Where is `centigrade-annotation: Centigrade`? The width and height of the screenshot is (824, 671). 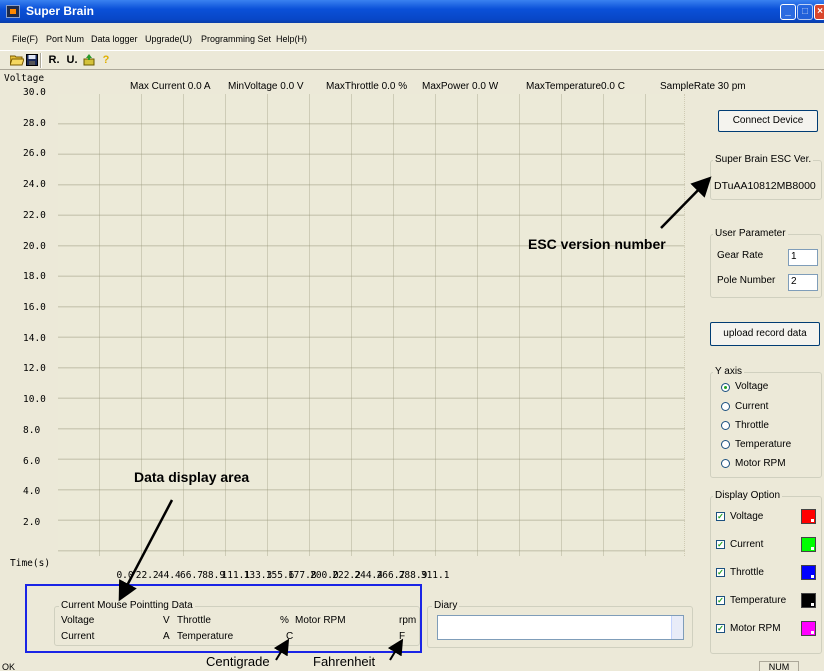 centigrade-annotation: Centigrade is located at coordinates (238, 661).